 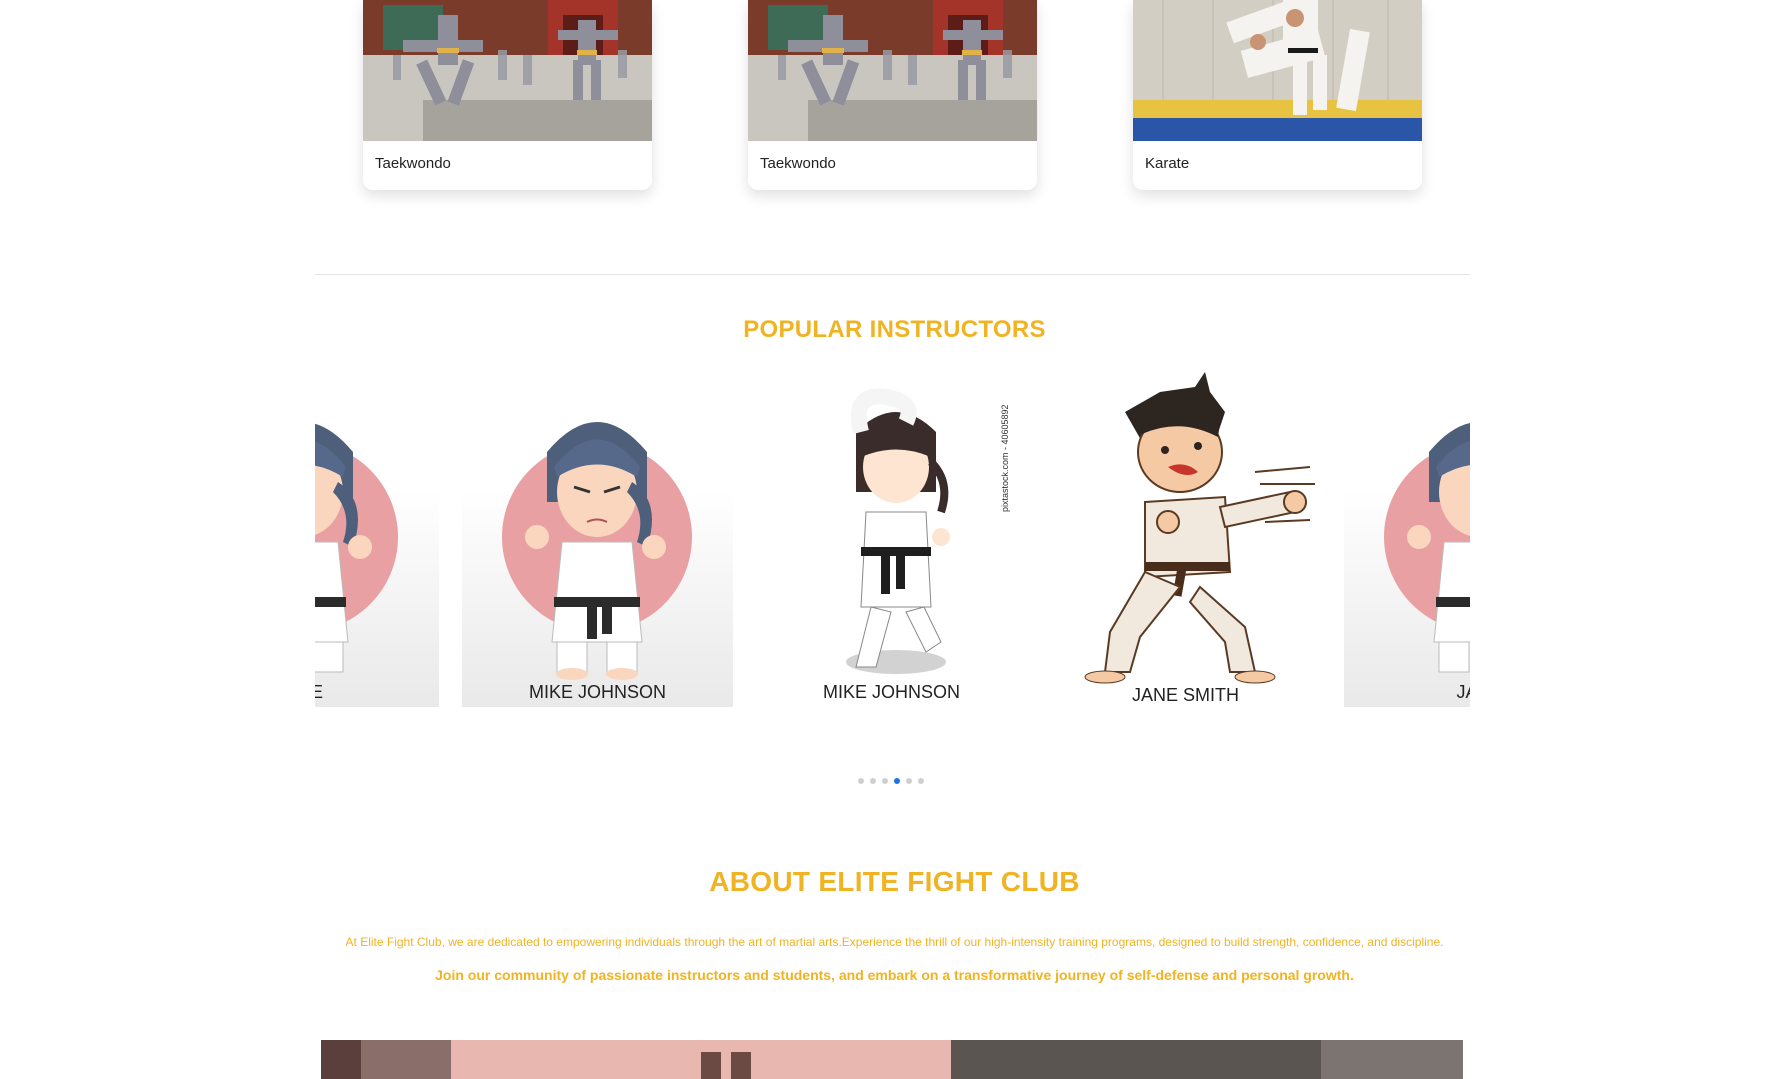 What do you see at coordinates (319, 692) in the screenshot?
I see `instructor-name: DOE` at bounding box center [319, 692].